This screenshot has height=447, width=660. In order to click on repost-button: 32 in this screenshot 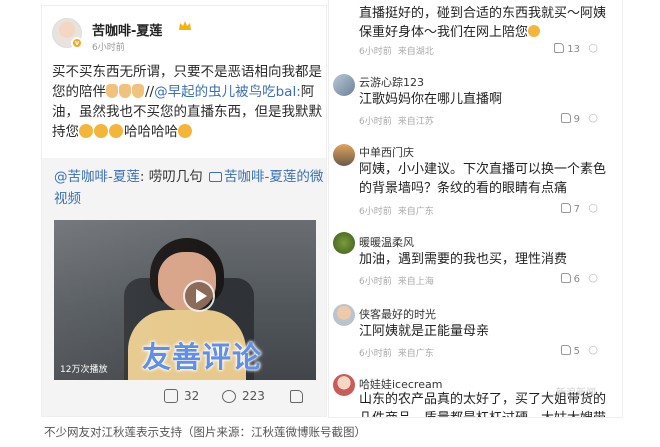, I will do `click(181, 396)`.